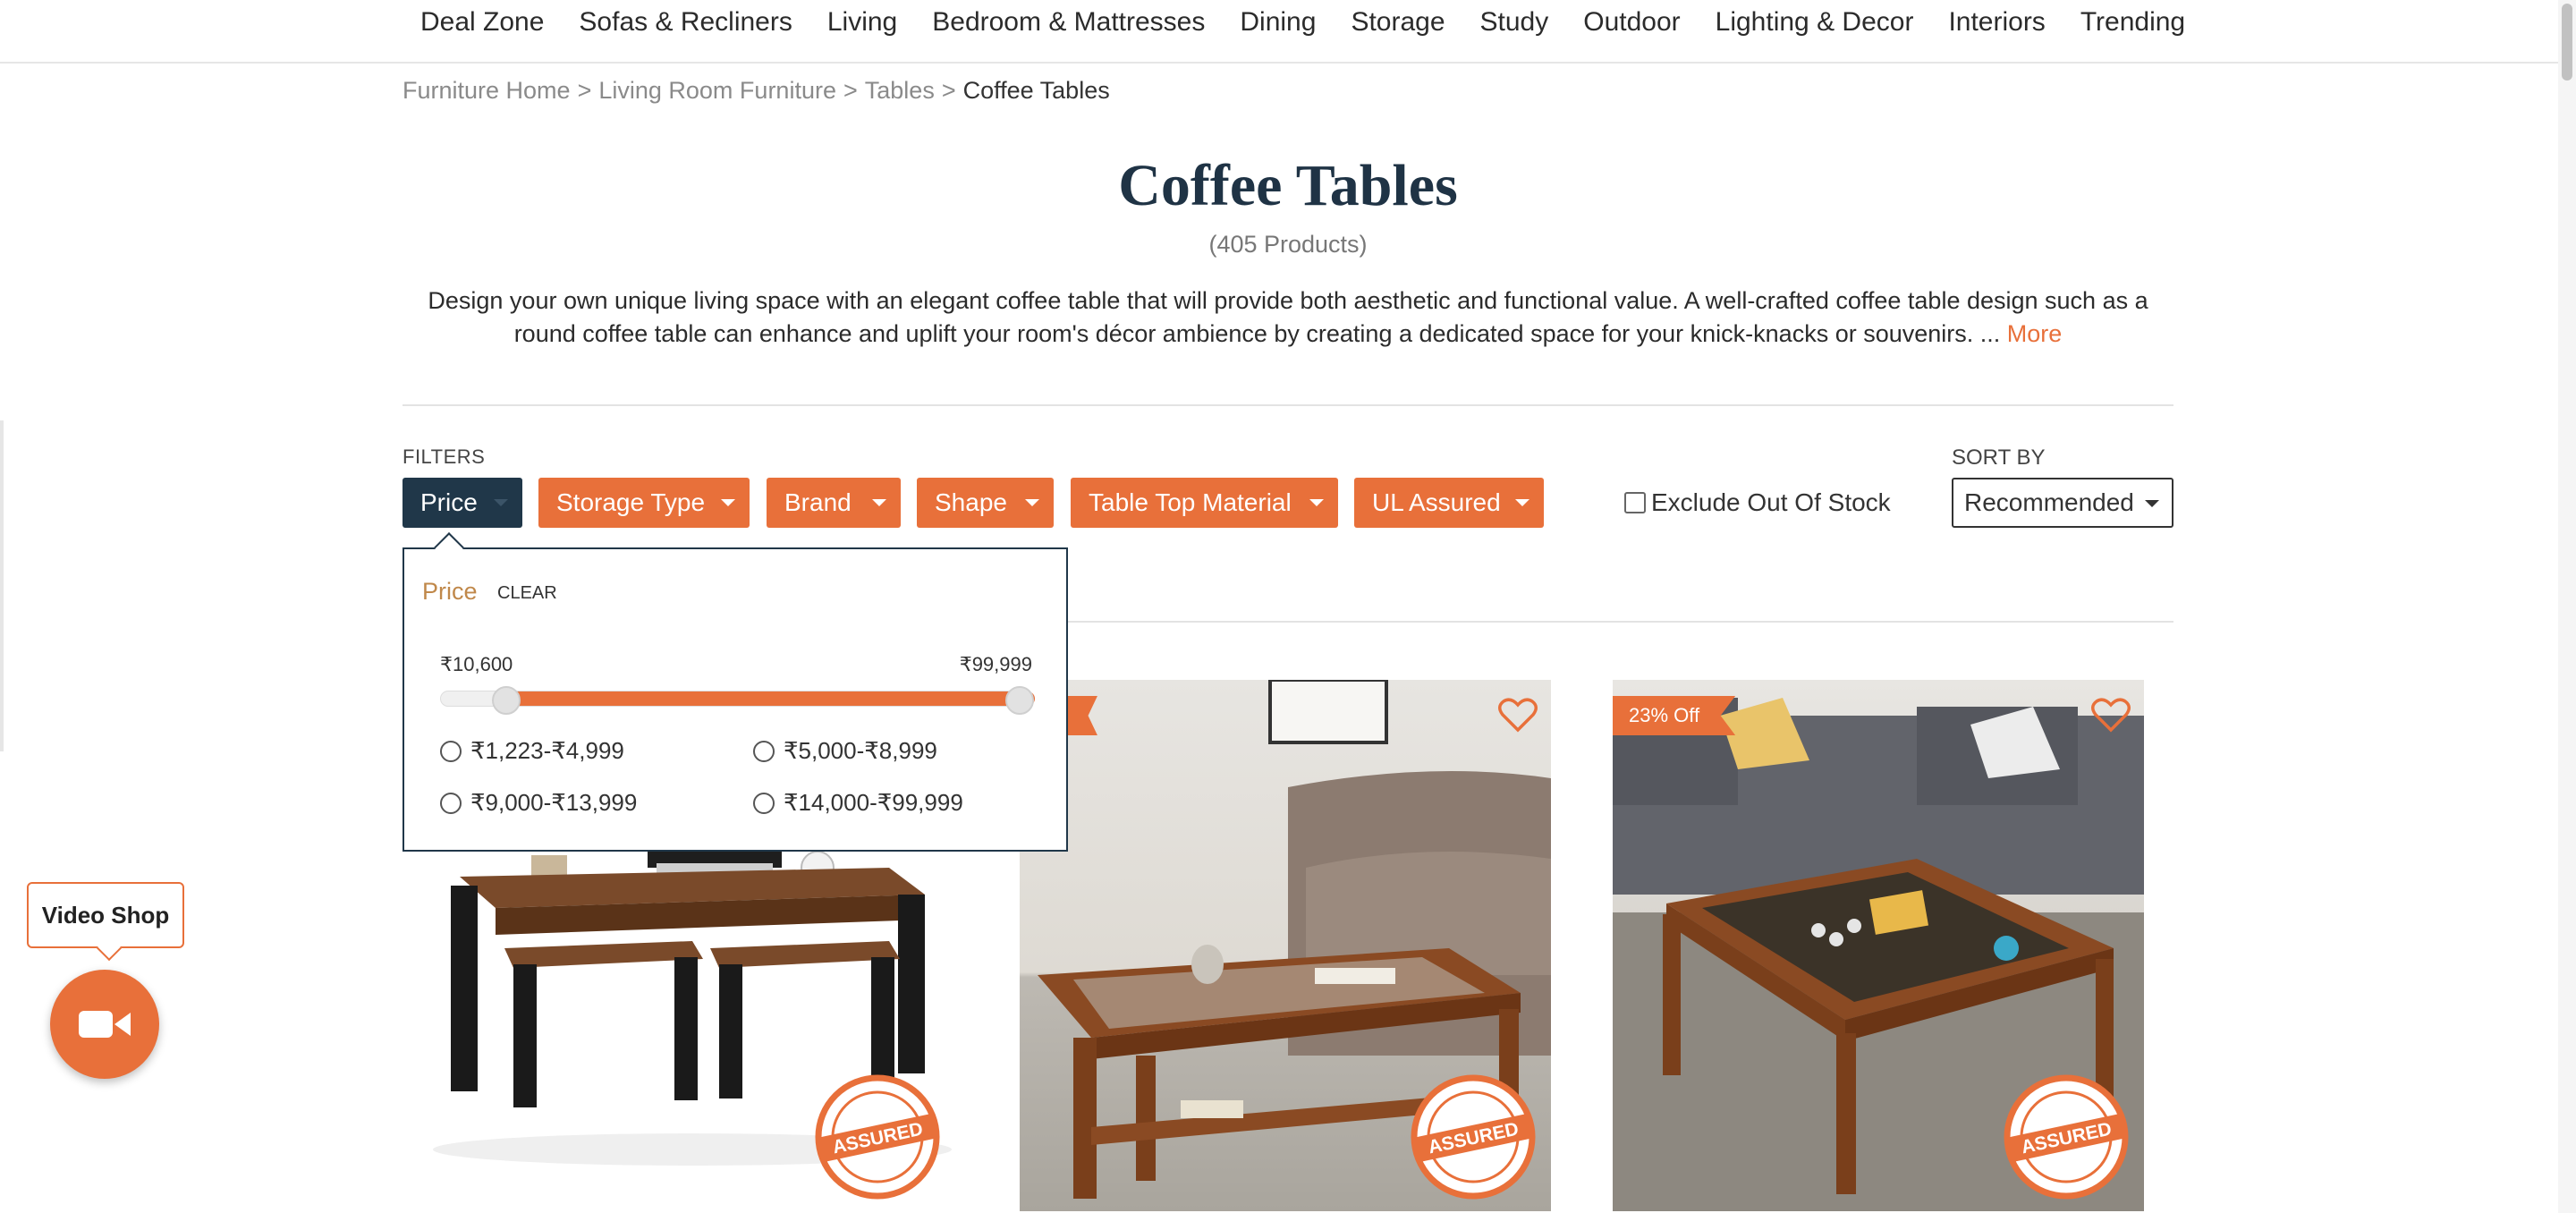 This screenshot has width=2576, height=1213. Describe the element at coordinates (995, 664) in the screenshot. I see `price-range-max: ₹99,999` at that location.